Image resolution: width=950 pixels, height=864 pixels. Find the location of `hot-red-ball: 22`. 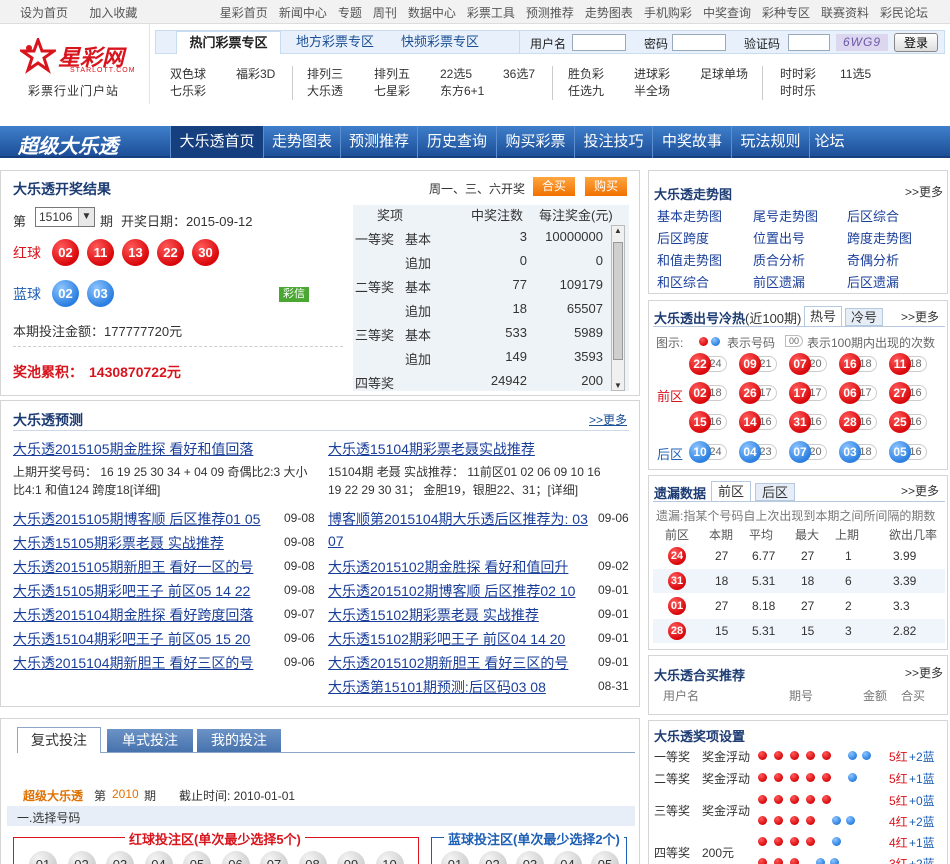

hot-red-ball: 22 is located at coordinates (700, 364).